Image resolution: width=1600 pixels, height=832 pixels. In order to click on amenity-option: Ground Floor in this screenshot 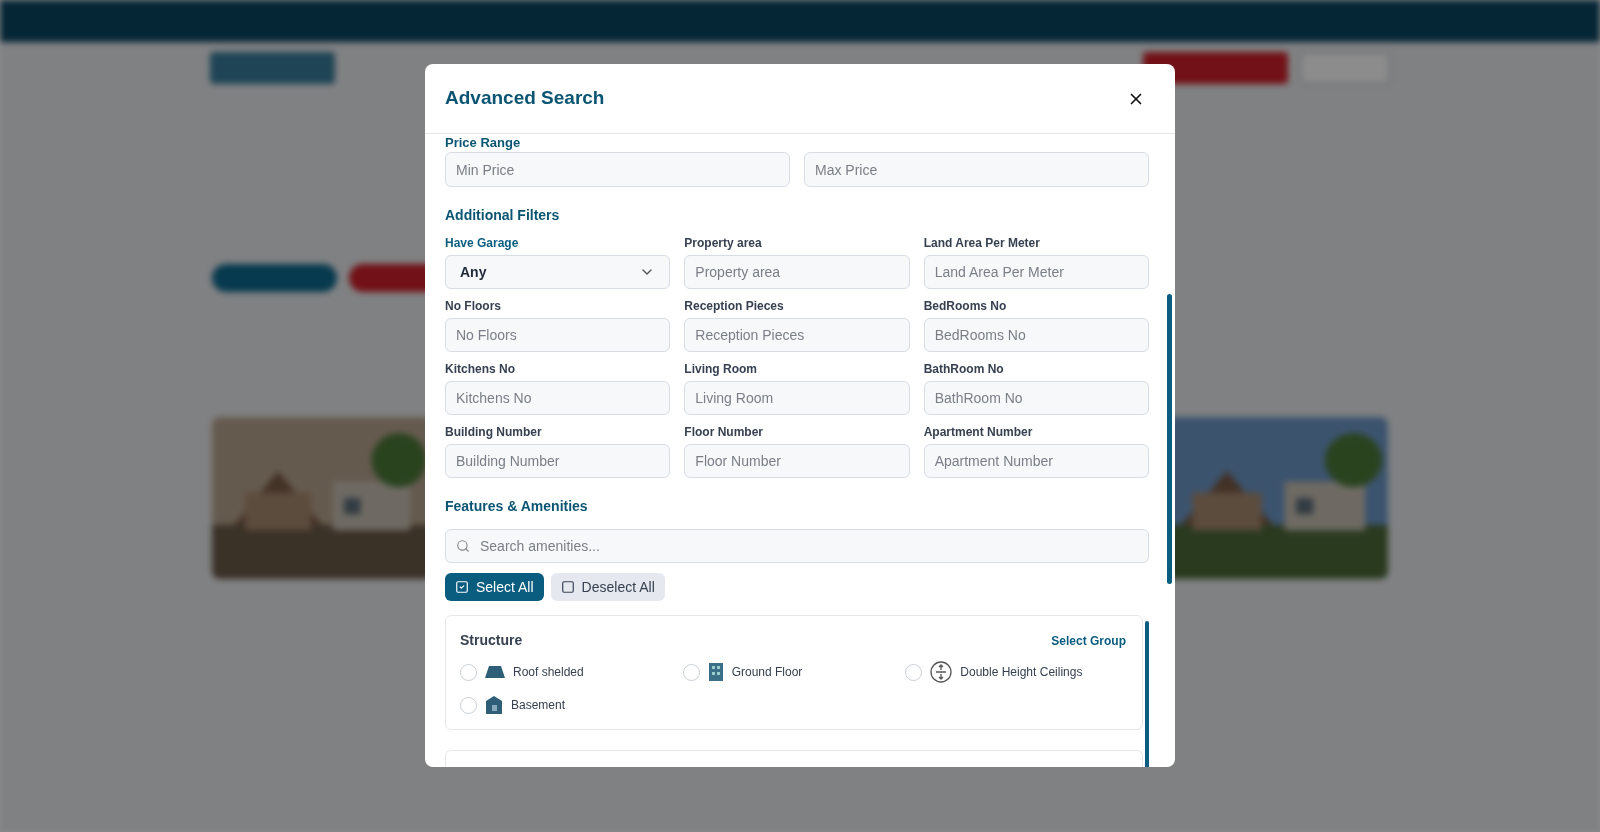, I will do `click(794, 672)`.